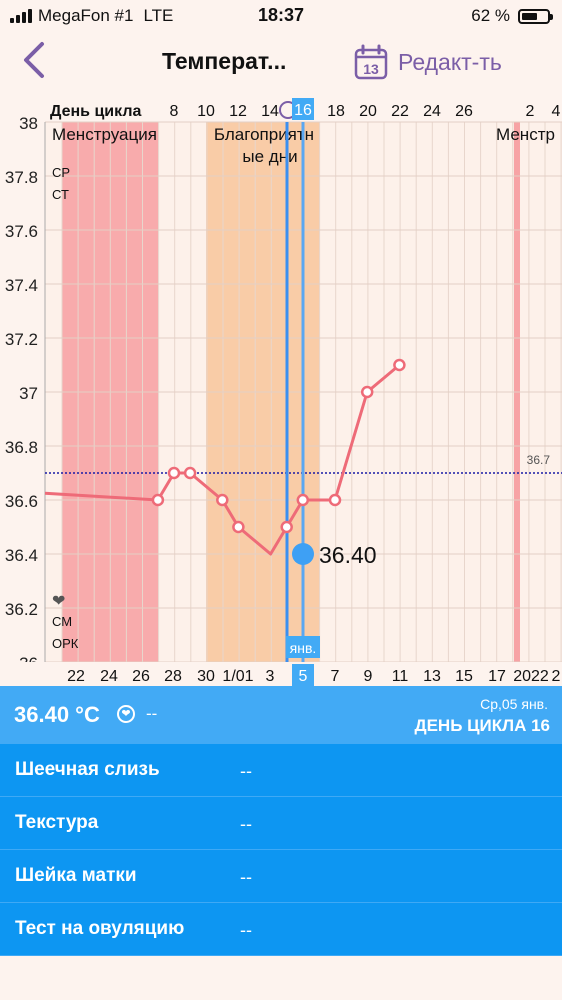 Image resolution: width=562 pixels, height=1000 pixels. Describe the element at coordinates (238, 111) in the screenshot. I see `cycle-day-tick: 12` at that location.